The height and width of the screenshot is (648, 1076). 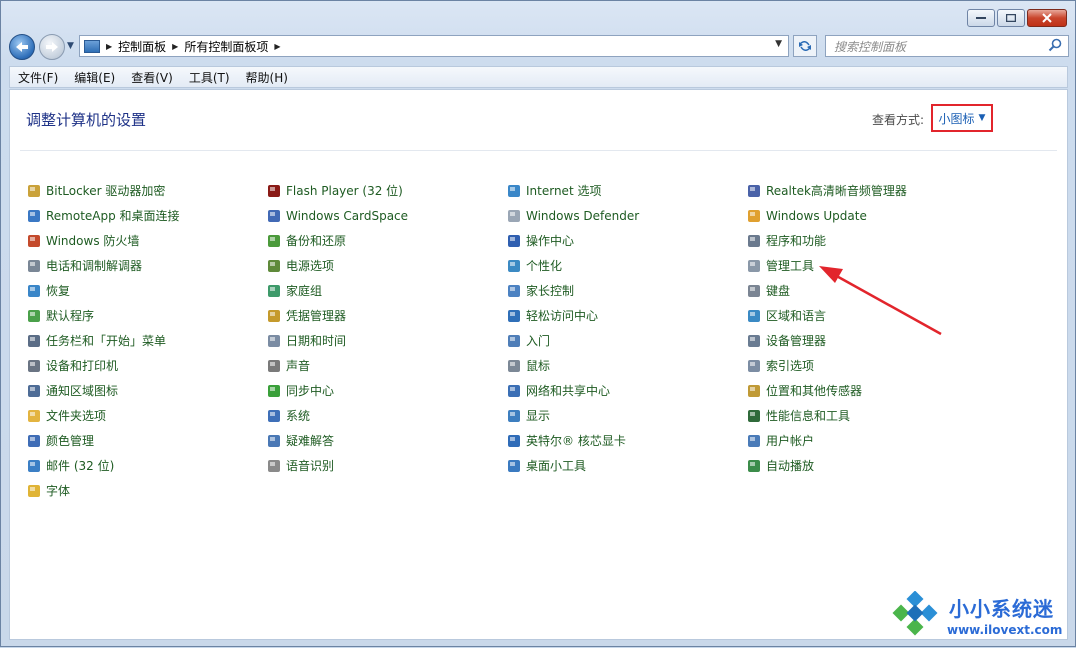 I want to click on control-panel-item: 备份和还原, so click(x=386, y=240).